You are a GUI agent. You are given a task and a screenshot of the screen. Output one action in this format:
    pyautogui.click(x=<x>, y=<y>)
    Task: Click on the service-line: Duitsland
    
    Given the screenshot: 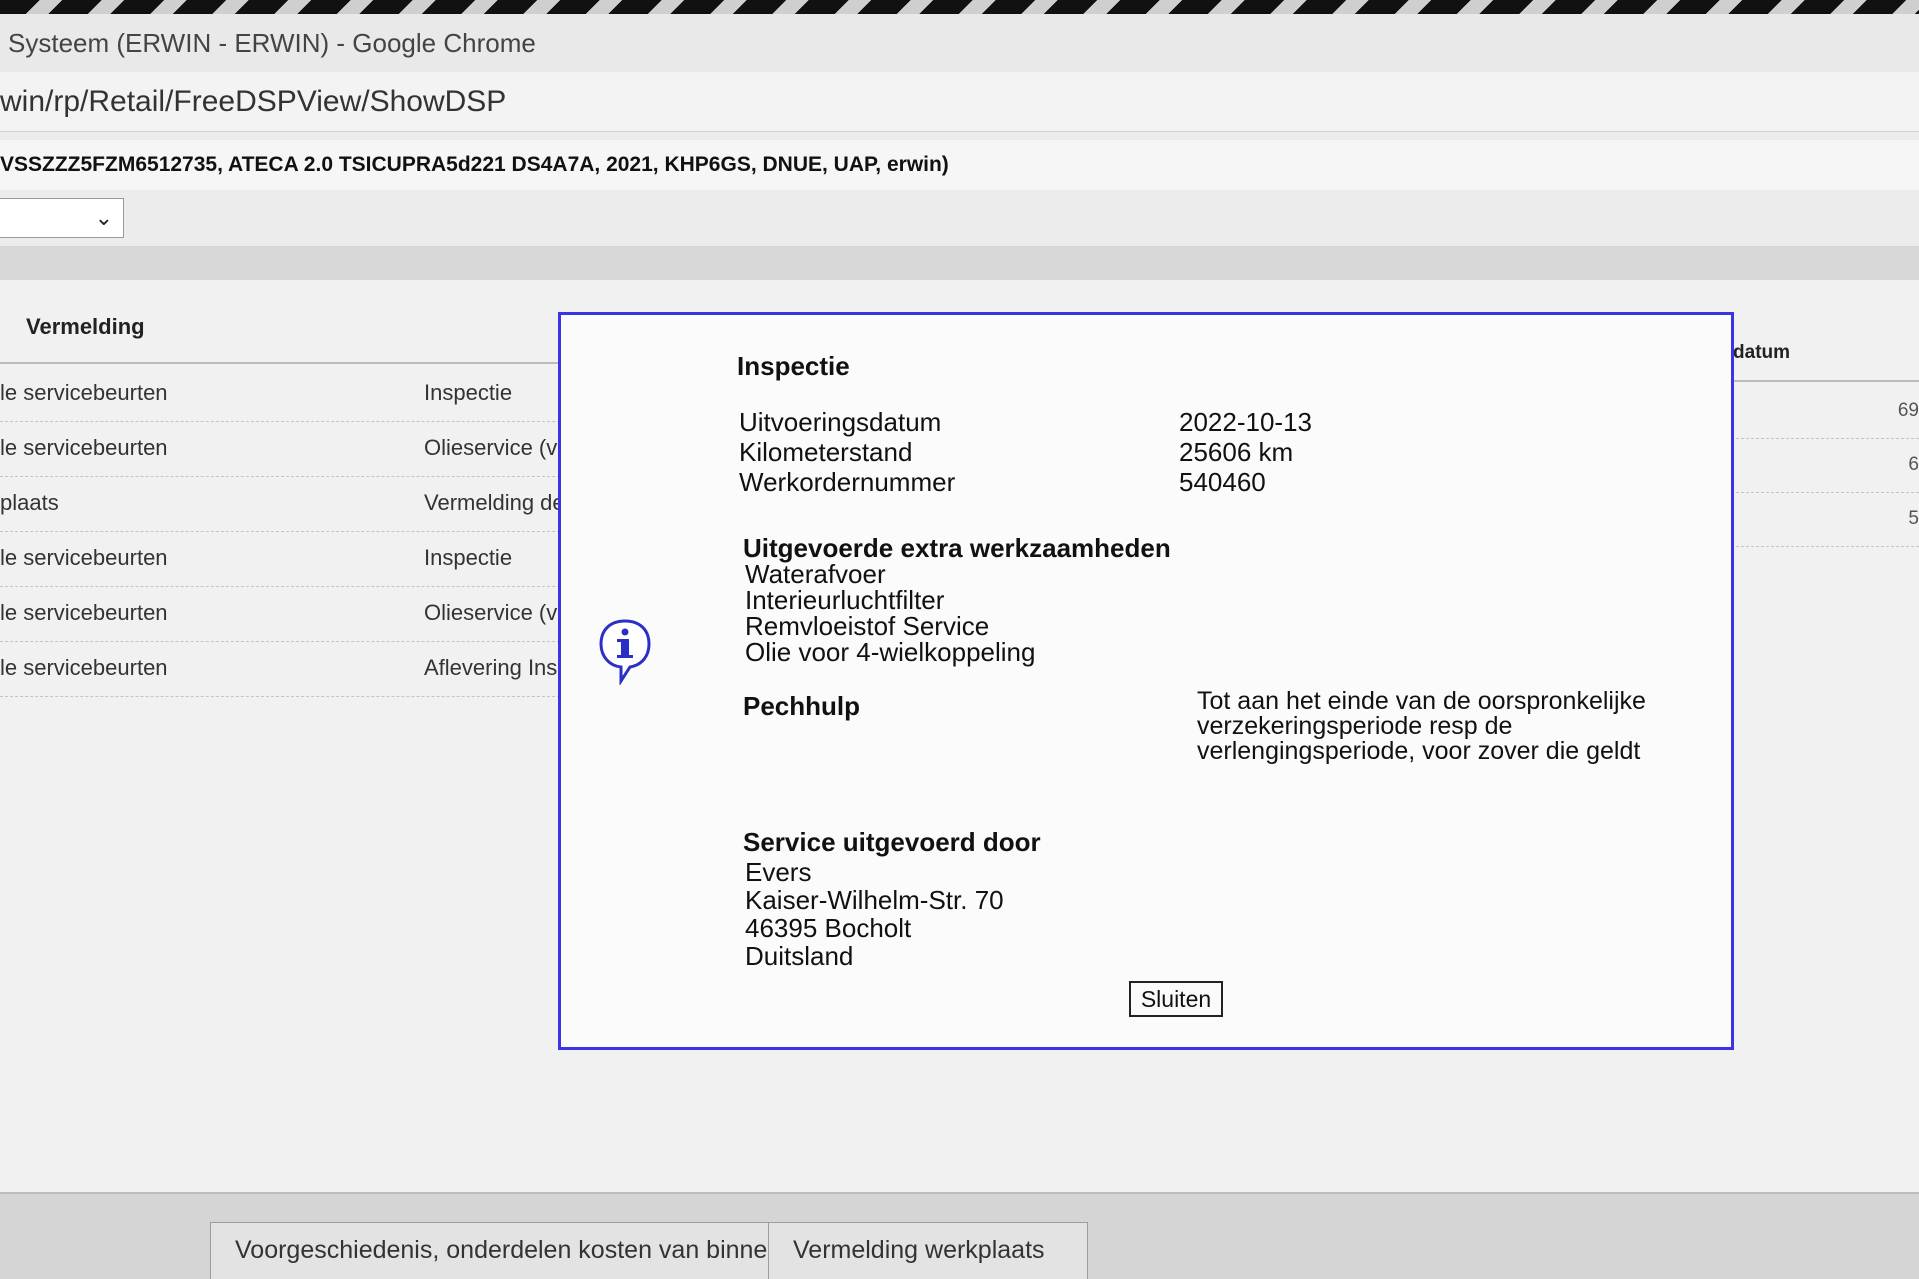 What is the action you would take?
    pyautogui.click(x=799, y=956)
    